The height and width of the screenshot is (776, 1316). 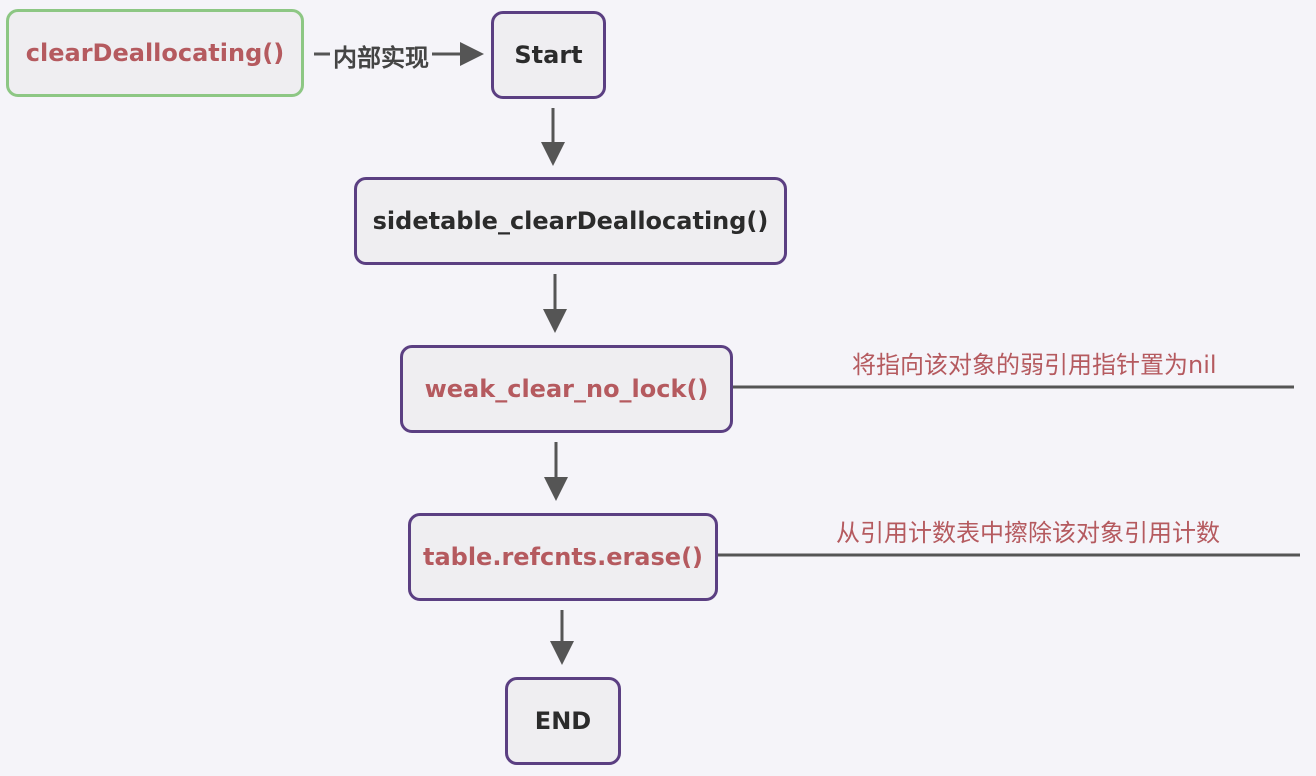 What do you see at coordinates (563, 721) in the screenshot?
I see `node-end: END` at bounding box center [563, 721].